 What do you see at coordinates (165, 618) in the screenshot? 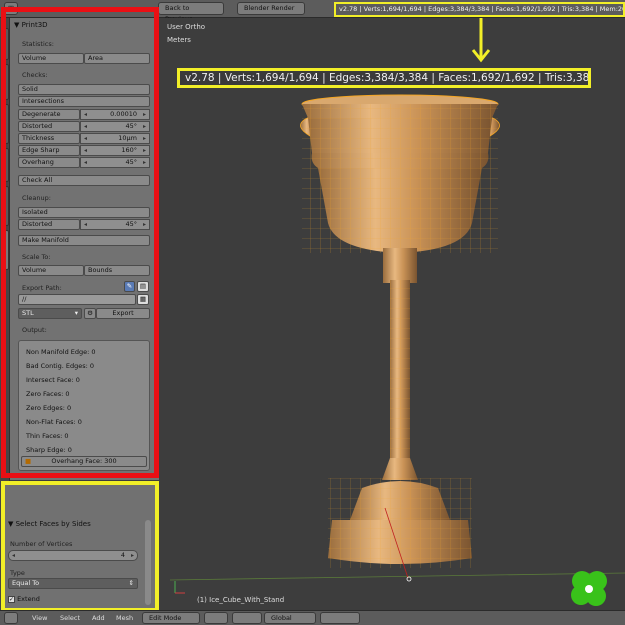
I see `mode-label: Edit Mode` at bounding box center [165, 618].